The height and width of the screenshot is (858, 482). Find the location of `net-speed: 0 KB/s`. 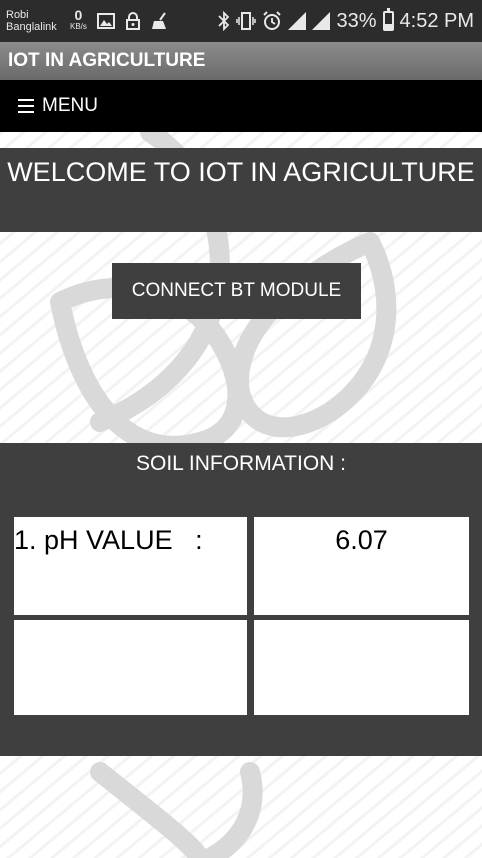

net-speed: 0 KB/s is located at coordinates (78, 19).